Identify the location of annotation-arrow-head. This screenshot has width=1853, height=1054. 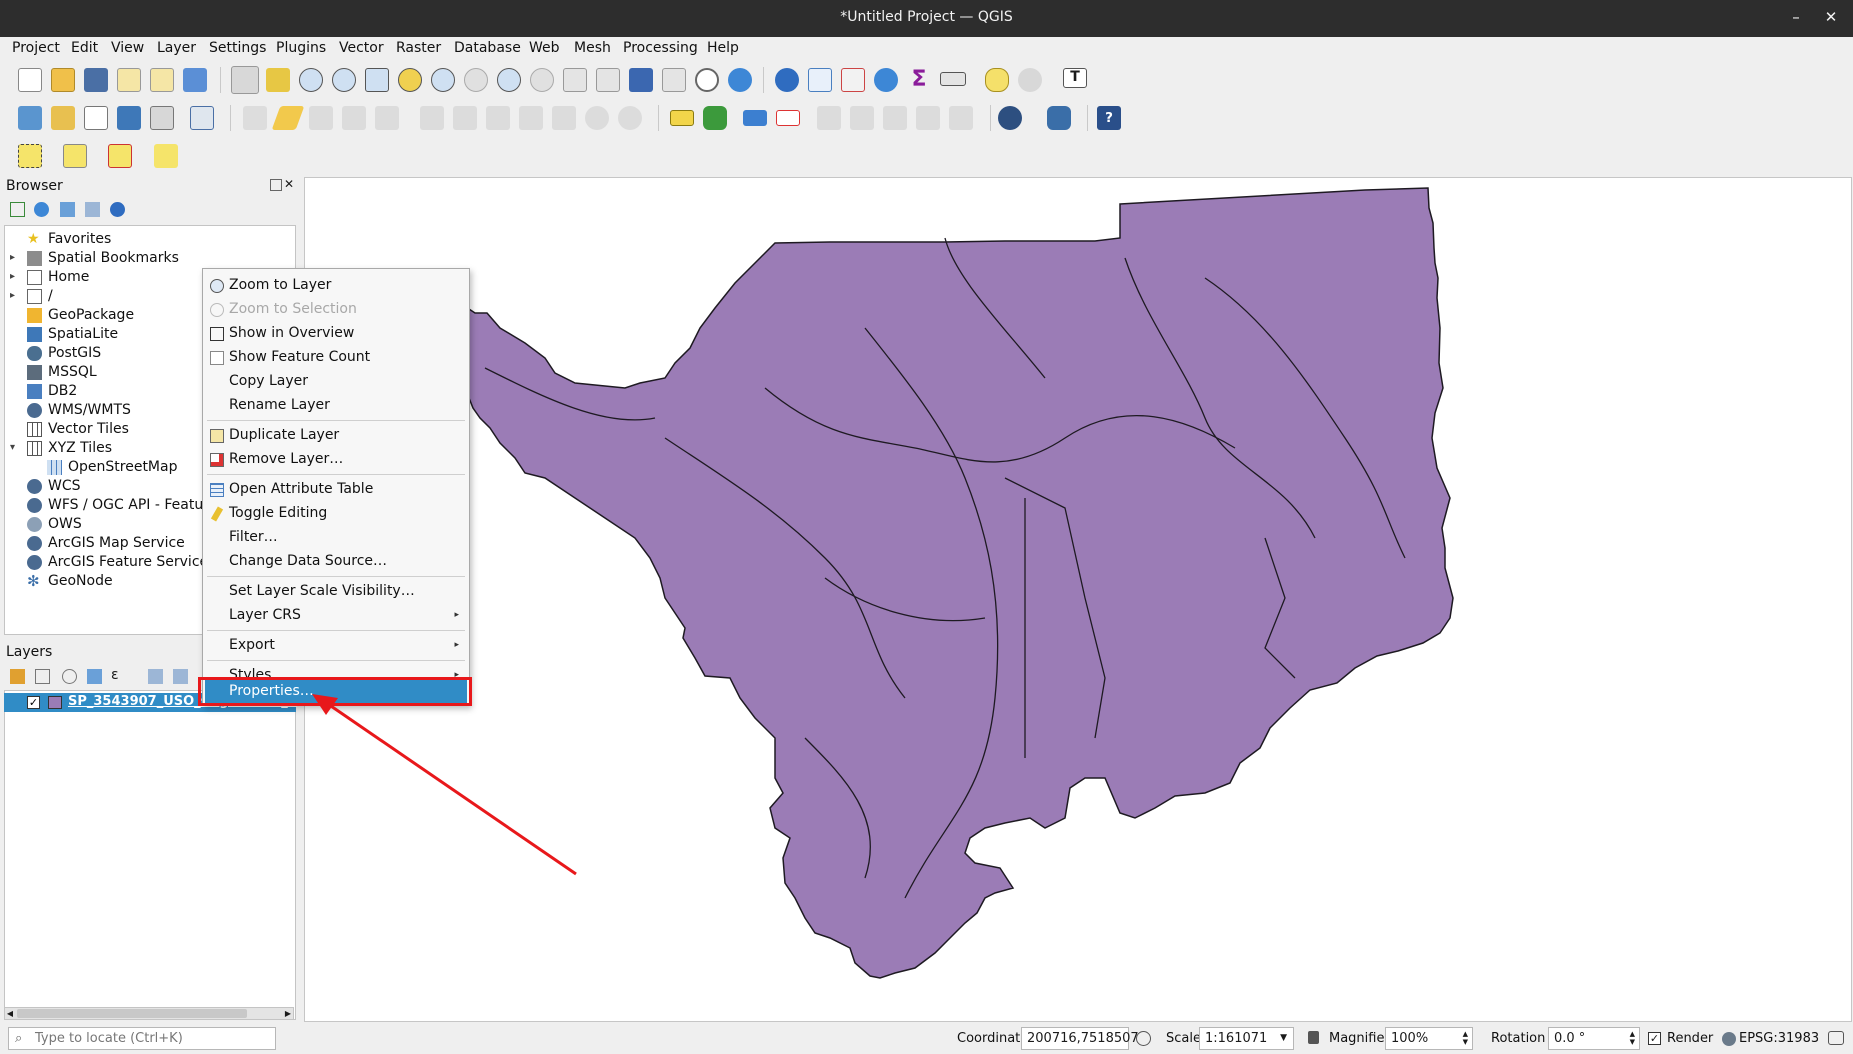
(325, 704).